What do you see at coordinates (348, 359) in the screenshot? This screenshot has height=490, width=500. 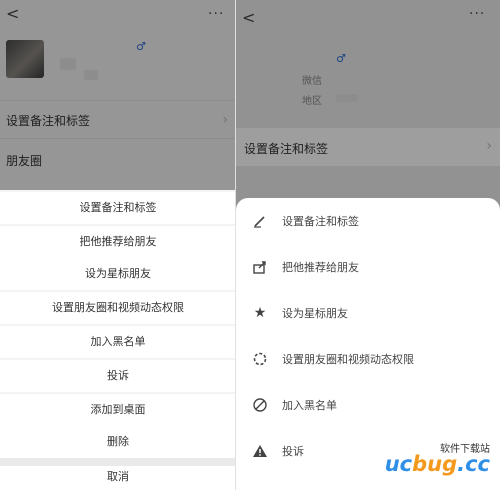 I see `sheet-item-label: 设置朋友圈和视频动态权限` at bounding box center [348, 359].